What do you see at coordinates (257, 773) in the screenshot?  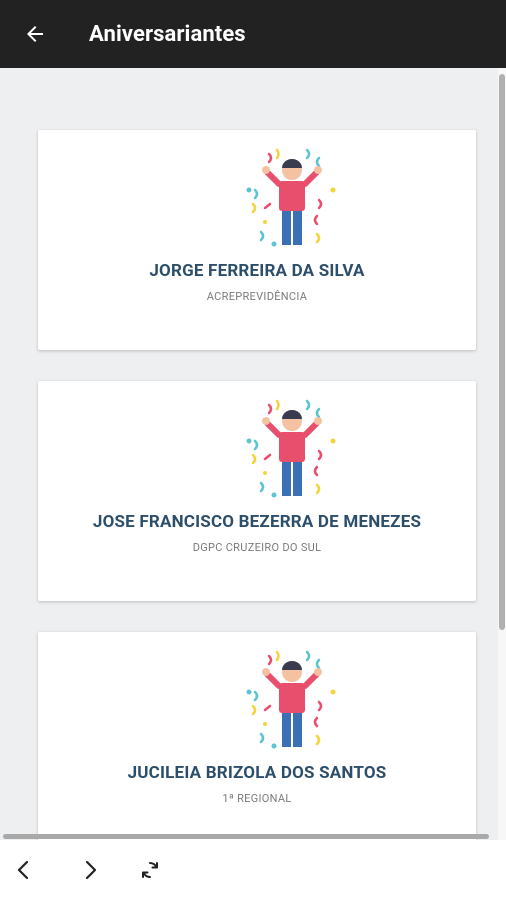 I see `birthday-person-name: JUCILEIA BRIZOLA DOS SANTOS` at bounding box center [257, 773].